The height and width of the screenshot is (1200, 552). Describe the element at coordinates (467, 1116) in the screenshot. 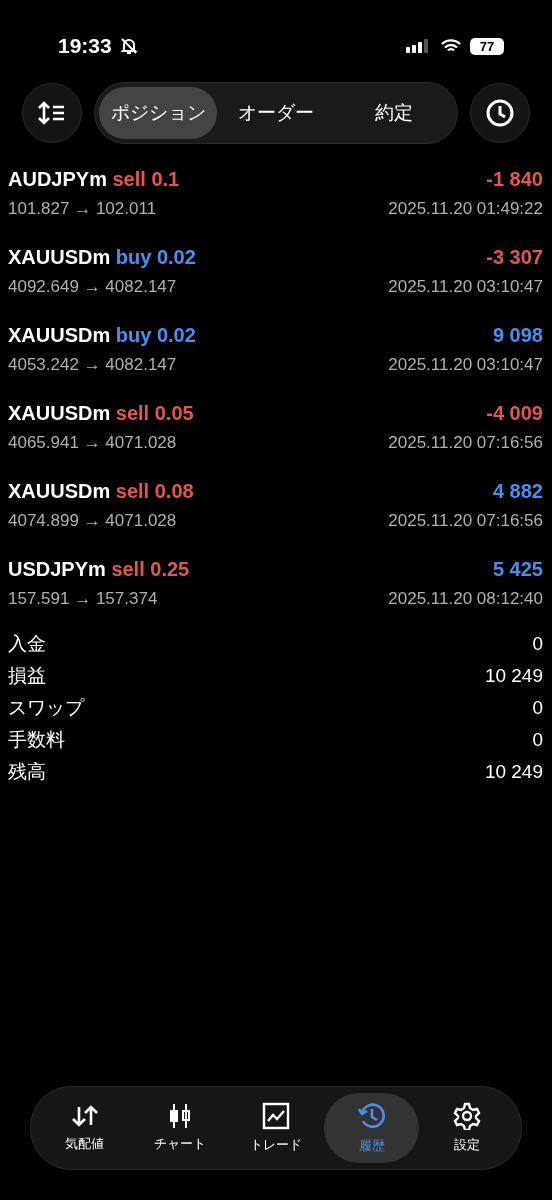

I see `settings-icon` at that location.